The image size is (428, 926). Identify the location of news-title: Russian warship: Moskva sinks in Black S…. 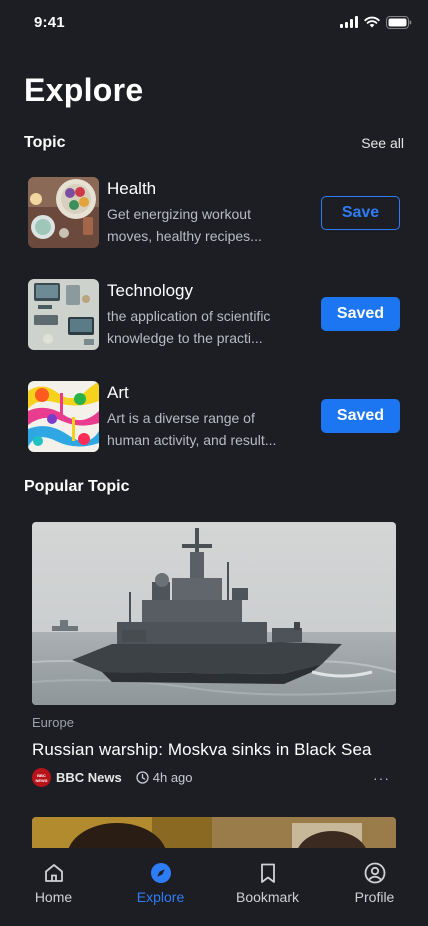
(214, 750).